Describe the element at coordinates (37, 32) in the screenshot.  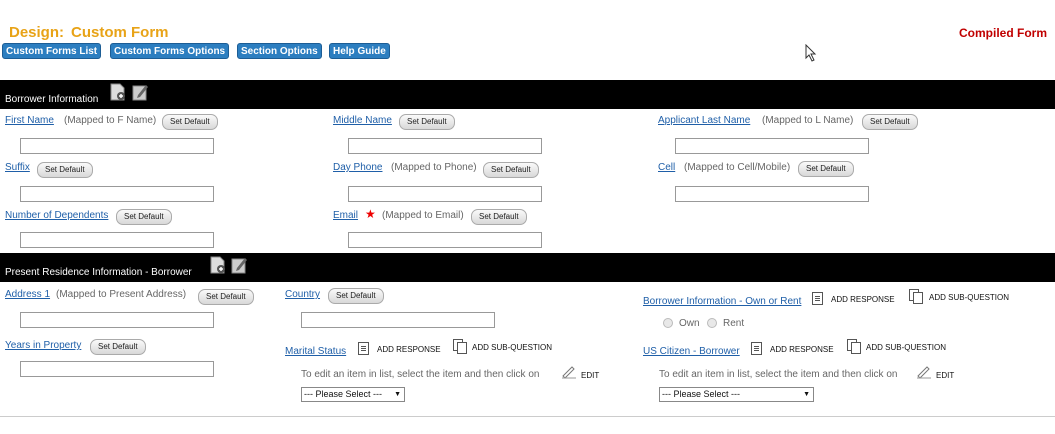
I see `page-title-prefix: Design:` at that location.